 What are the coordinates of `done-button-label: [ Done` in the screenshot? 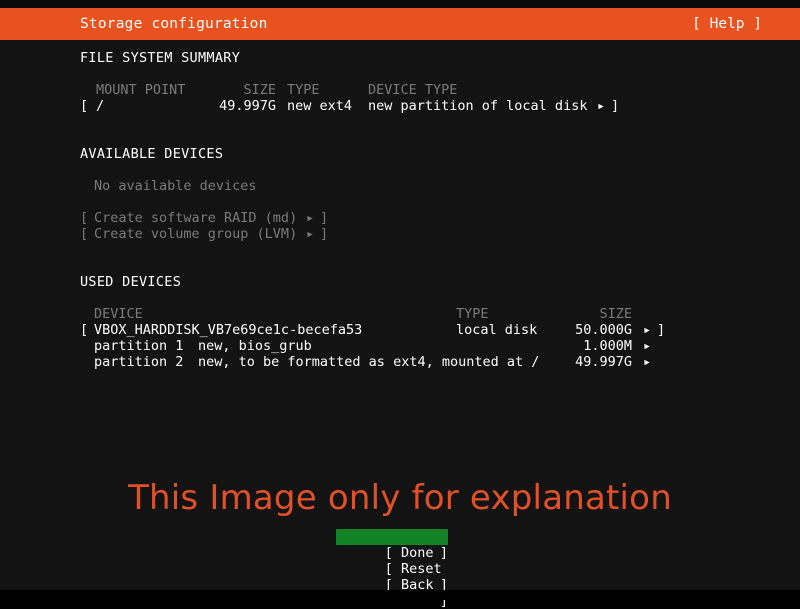 It's located at (409, 553).